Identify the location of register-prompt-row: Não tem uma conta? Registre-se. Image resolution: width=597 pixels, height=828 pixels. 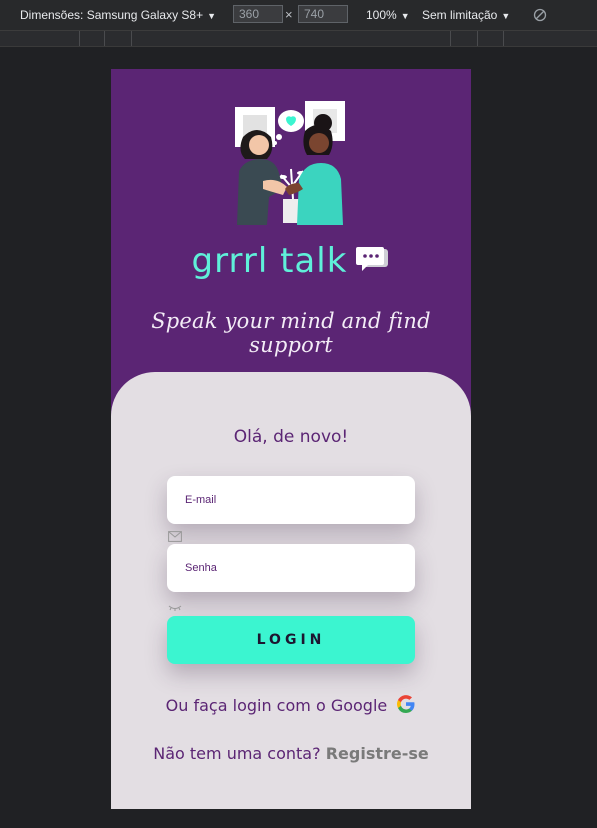
(291, 753).